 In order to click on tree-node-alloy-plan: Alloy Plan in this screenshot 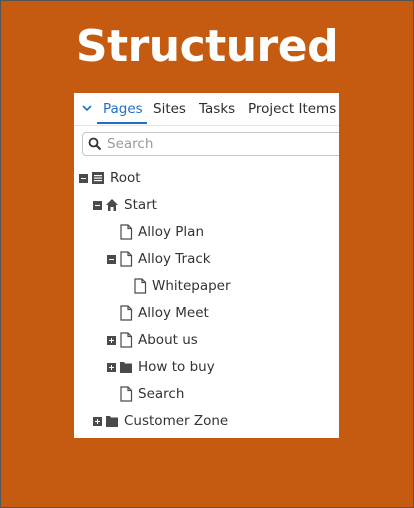, I will do `click(155, 232)`.